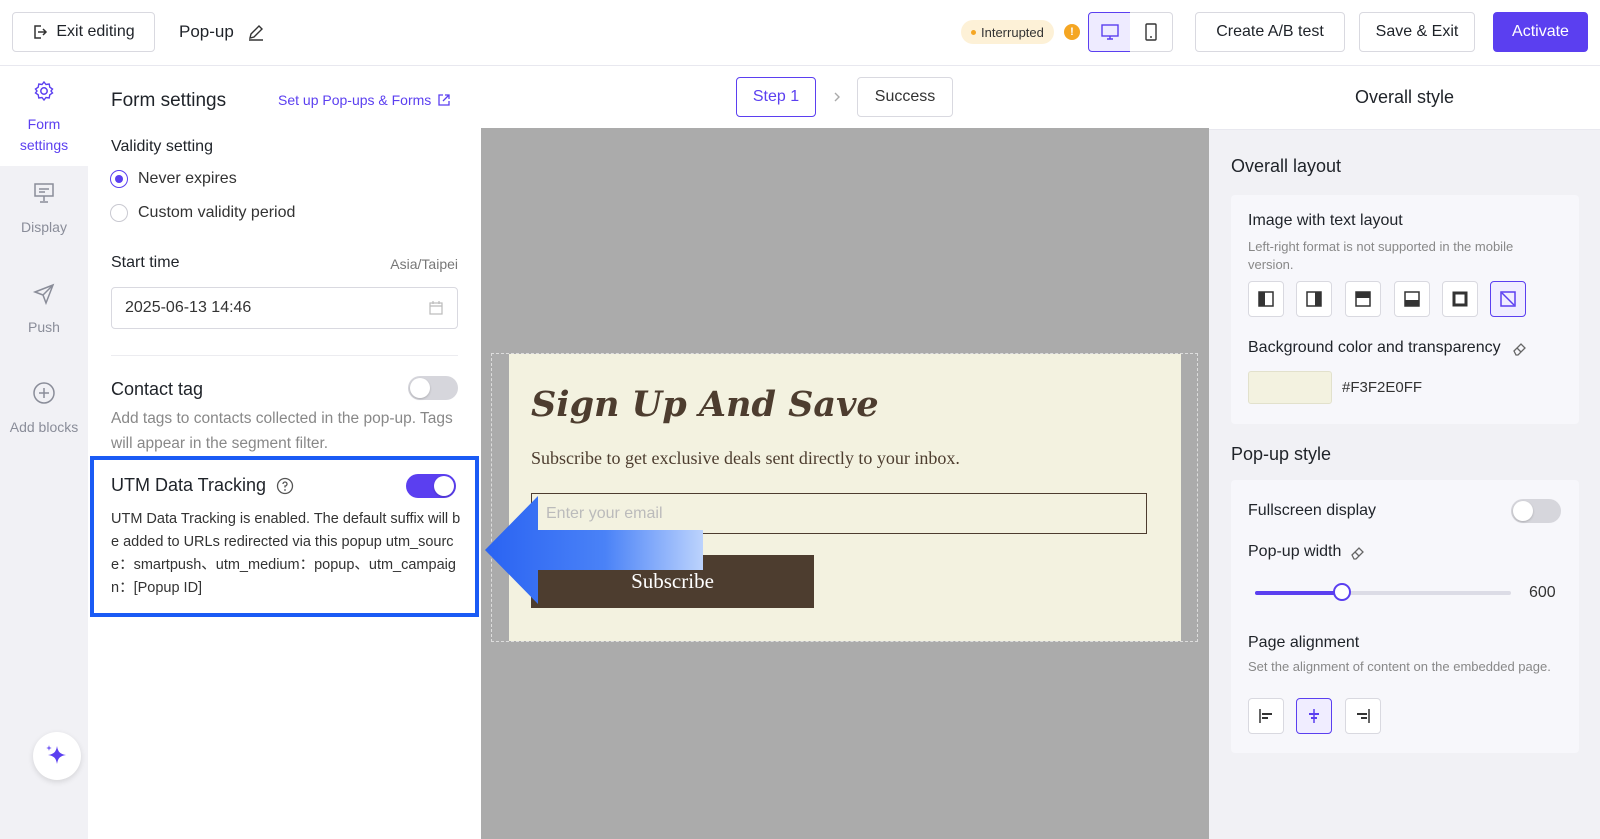 This screenshot has width=1600, height=839. I want to click on width-slider-handle, so click(1342, 592).